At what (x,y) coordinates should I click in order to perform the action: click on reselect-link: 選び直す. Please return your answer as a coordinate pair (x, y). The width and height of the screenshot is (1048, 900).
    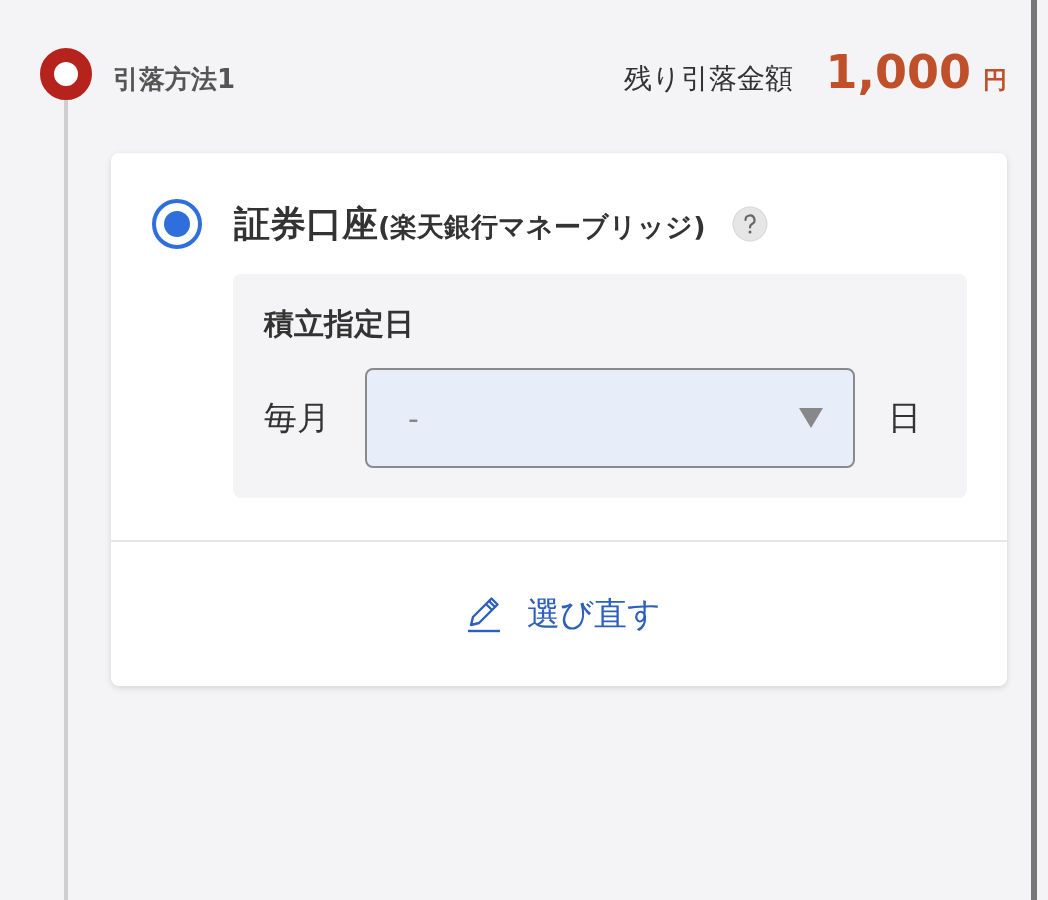
    Looking at the image, I should click on (564, 614).